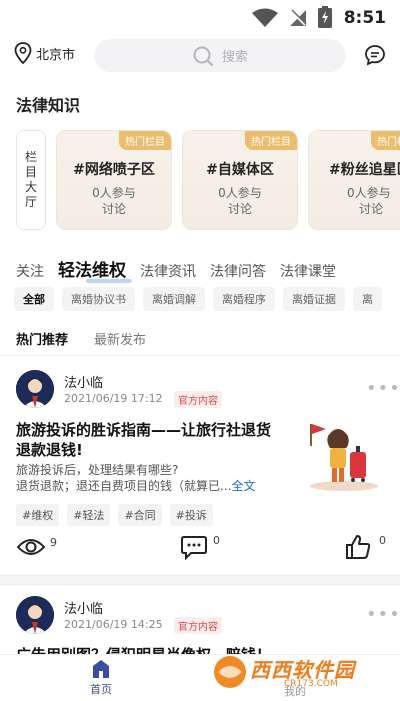 The image size is (400, 701). I want to click on nav-home-label: 首页, so click(101, 689).